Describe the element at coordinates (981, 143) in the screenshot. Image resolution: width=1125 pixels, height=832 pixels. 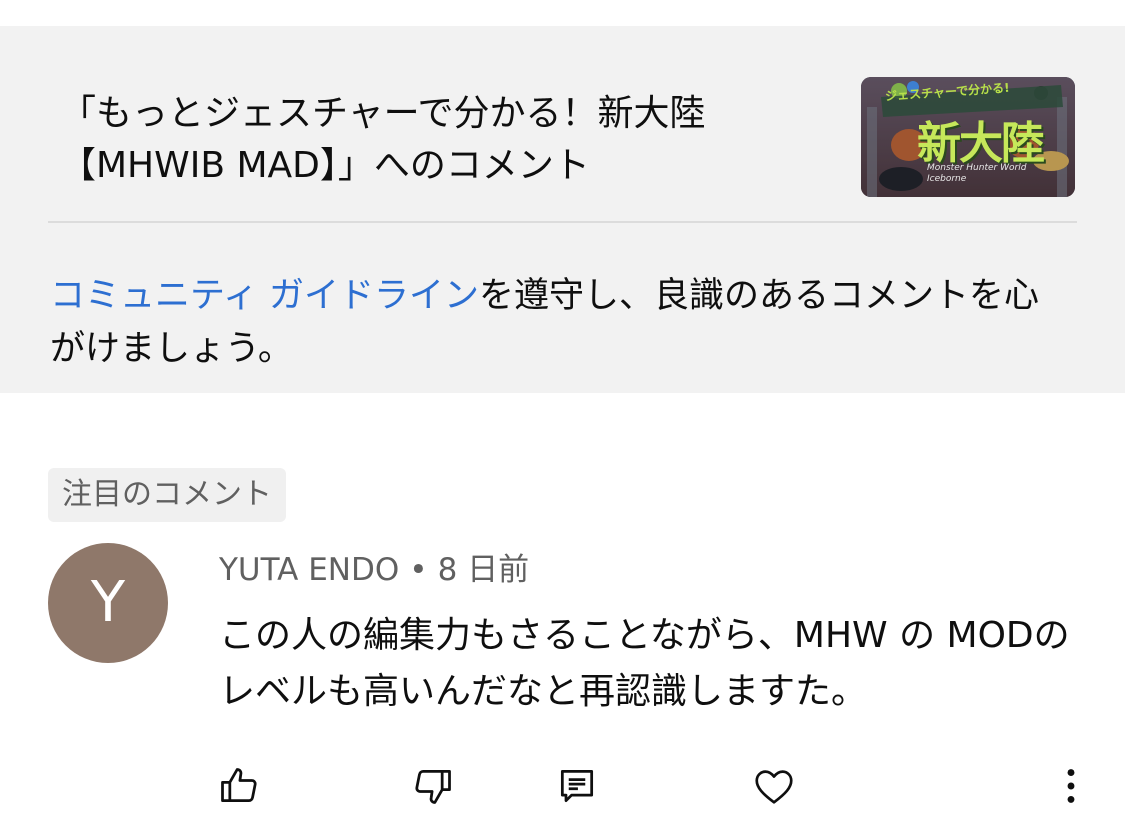
I see `thumbnail-main-text: 新大陸` at that location.